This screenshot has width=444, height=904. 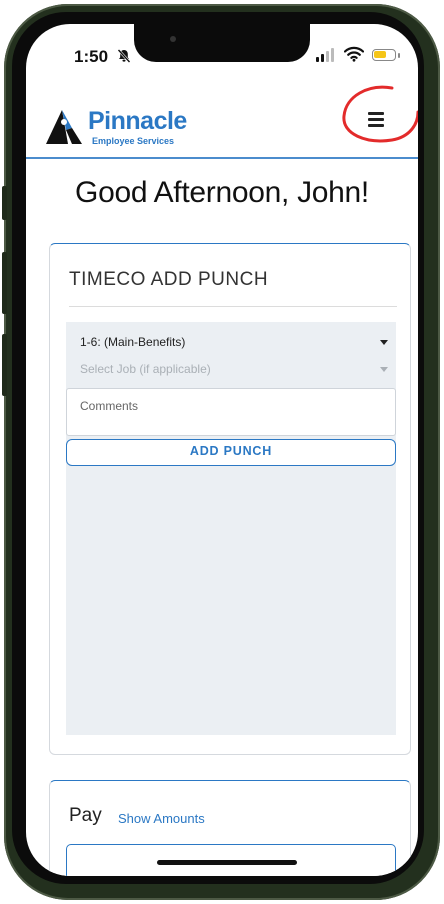 What do you see at coordinates (222, 158) in the screenshot?
I see `header-divider` at bounding box center [222, 158].